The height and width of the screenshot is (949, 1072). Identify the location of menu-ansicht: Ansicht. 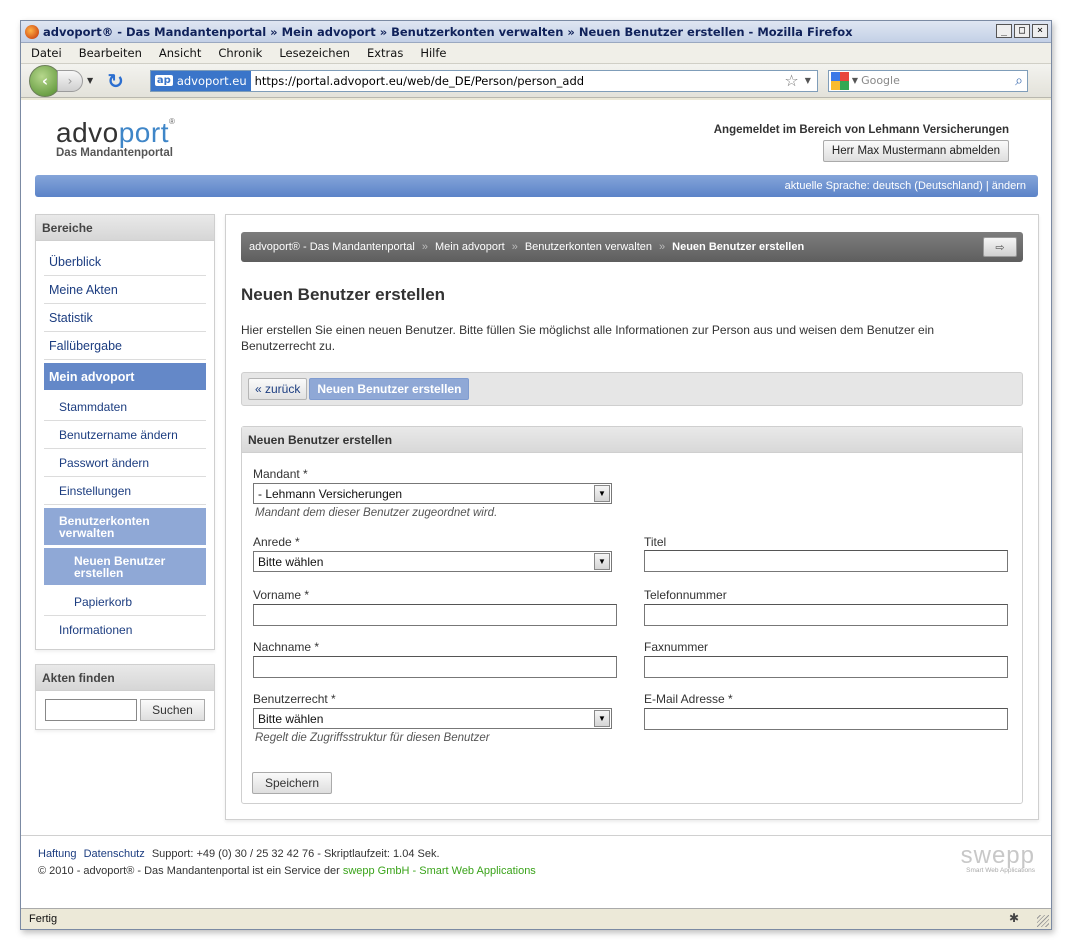
(180, 53).